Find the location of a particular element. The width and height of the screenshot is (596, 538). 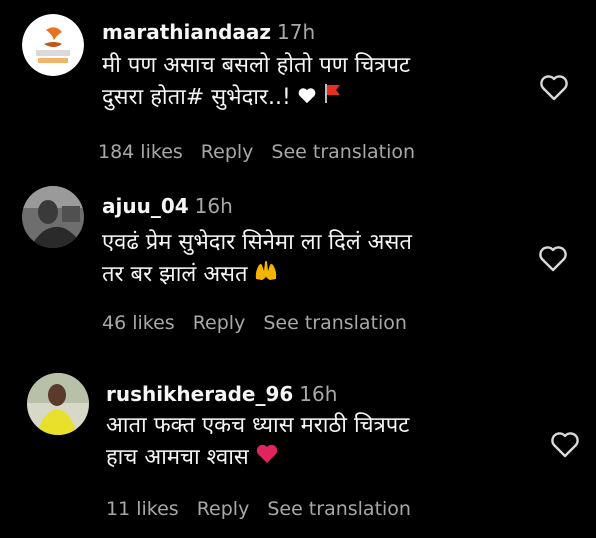

comment-actions: 11 likes Reply See translation is located at coordinates (267, 509).